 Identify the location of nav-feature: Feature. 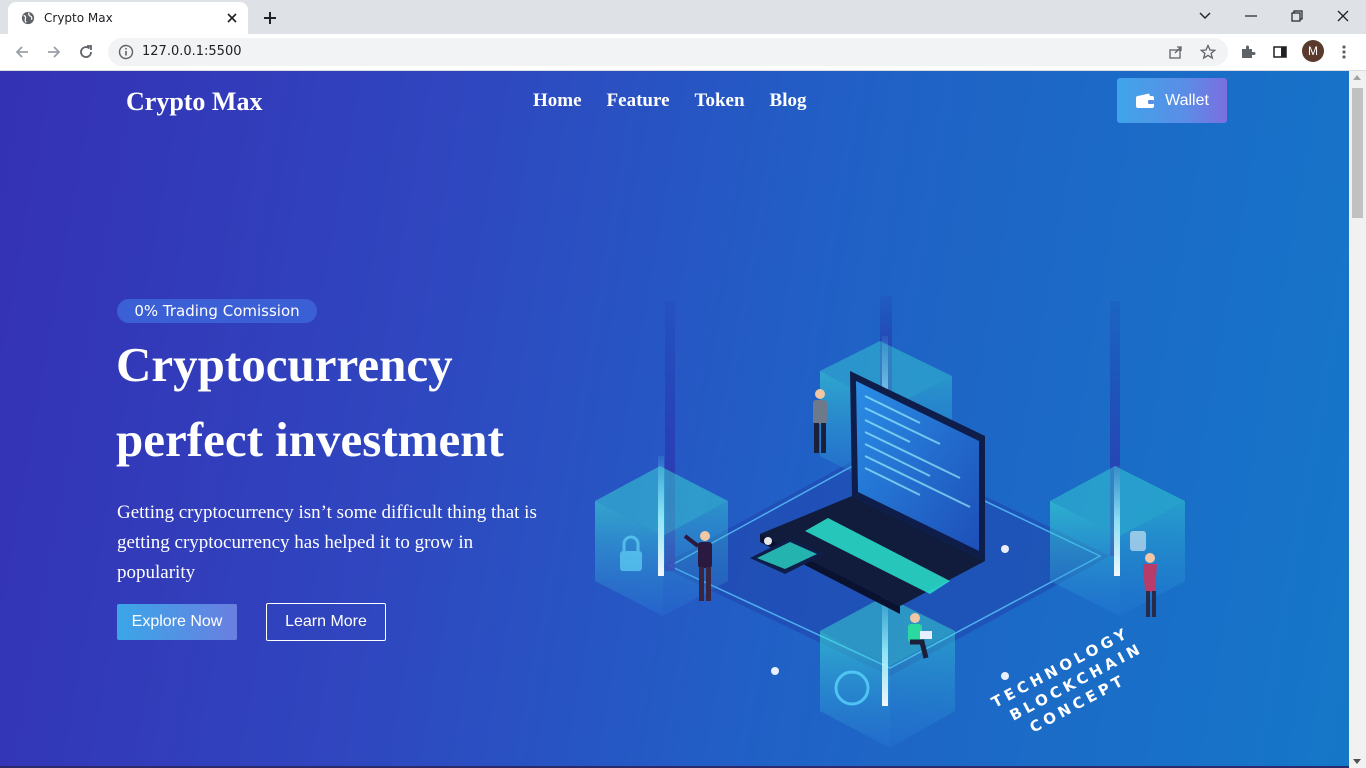
(638, 101).